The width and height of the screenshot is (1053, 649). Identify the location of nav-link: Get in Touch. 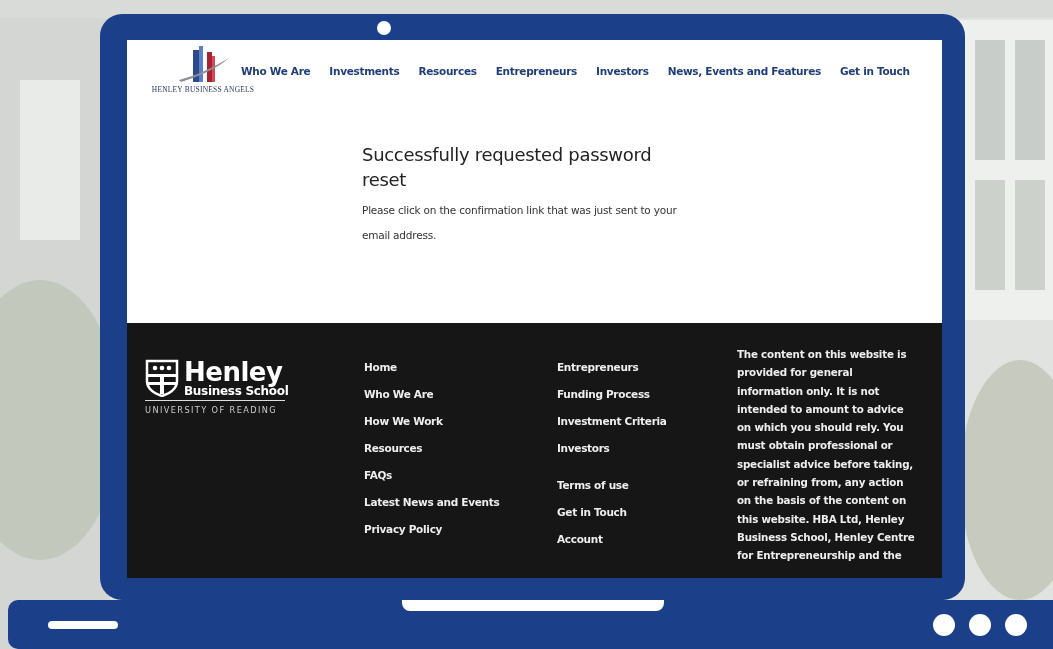
(874, 72).